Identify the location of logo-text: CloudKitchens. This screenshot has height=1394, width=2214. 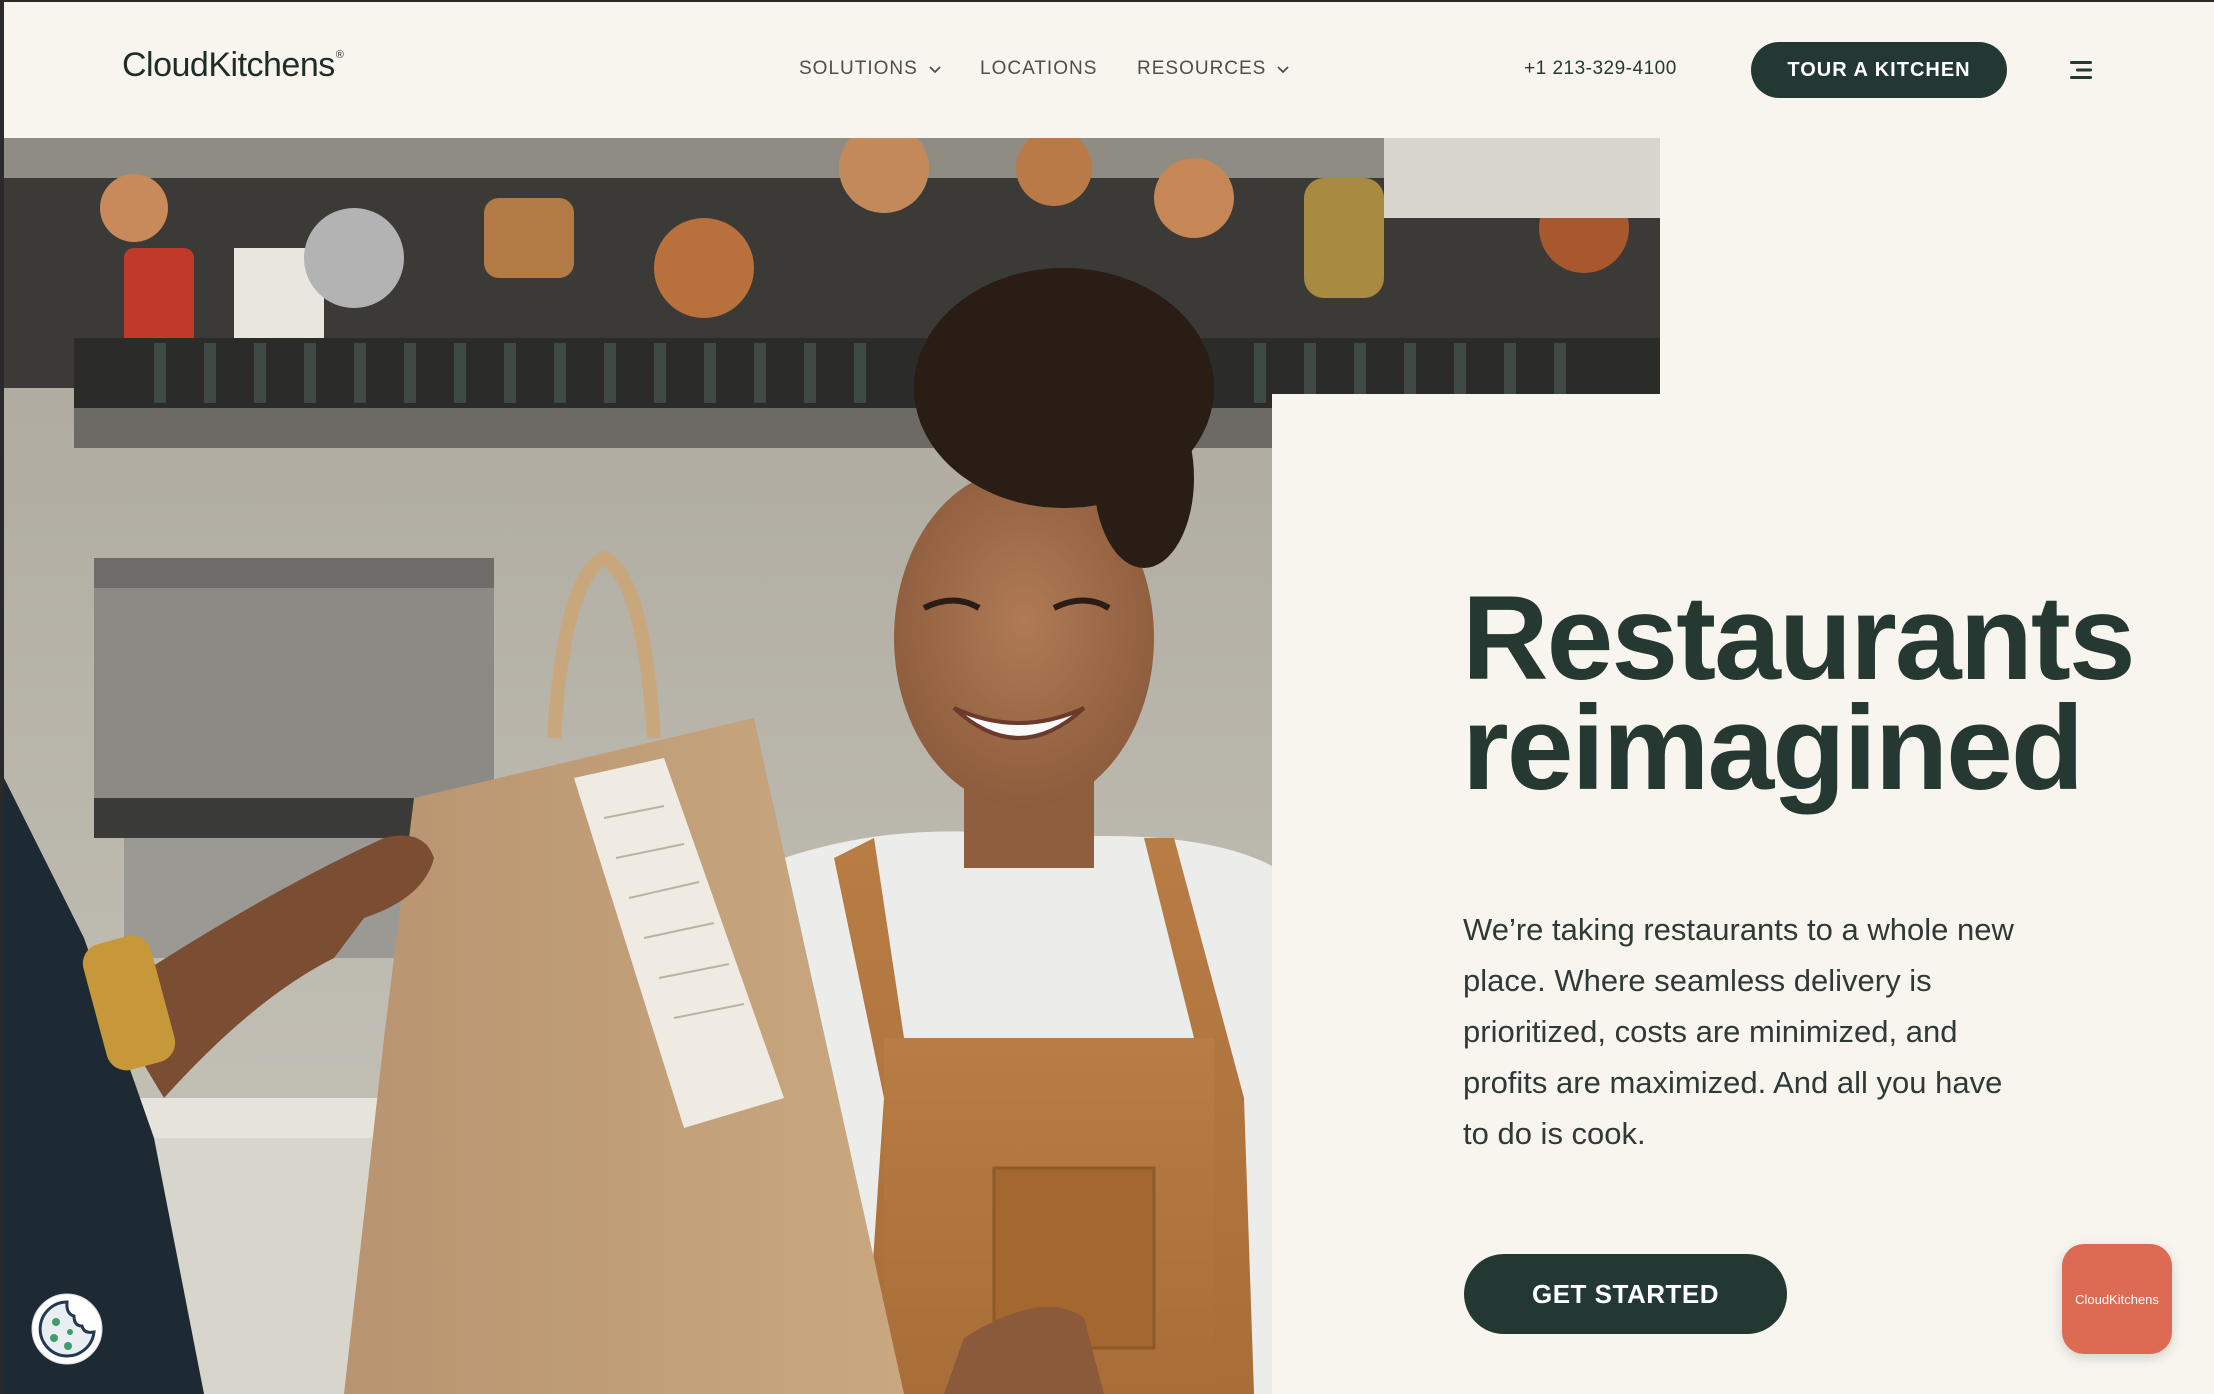
(228, 65).